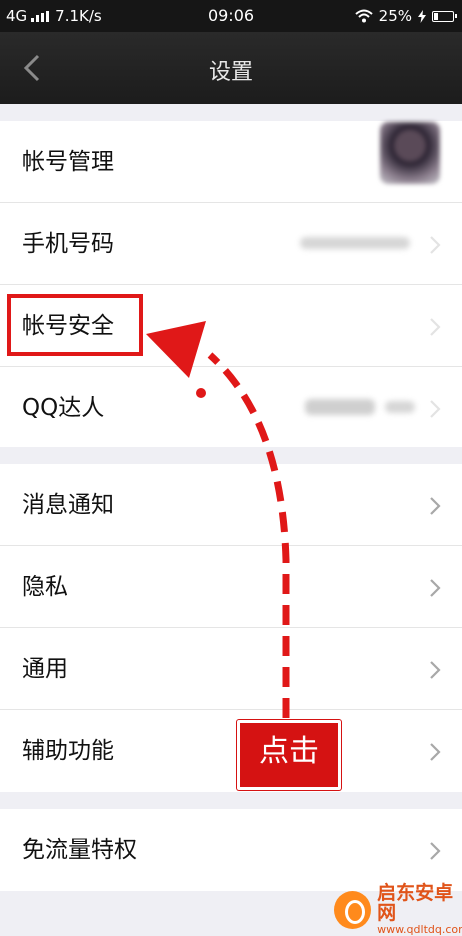 Image resolution: width=462 pixels, height=936 pixels. I want to click on watermark: 启东安卓网 www.qdltdq.com, so click(398, 909).